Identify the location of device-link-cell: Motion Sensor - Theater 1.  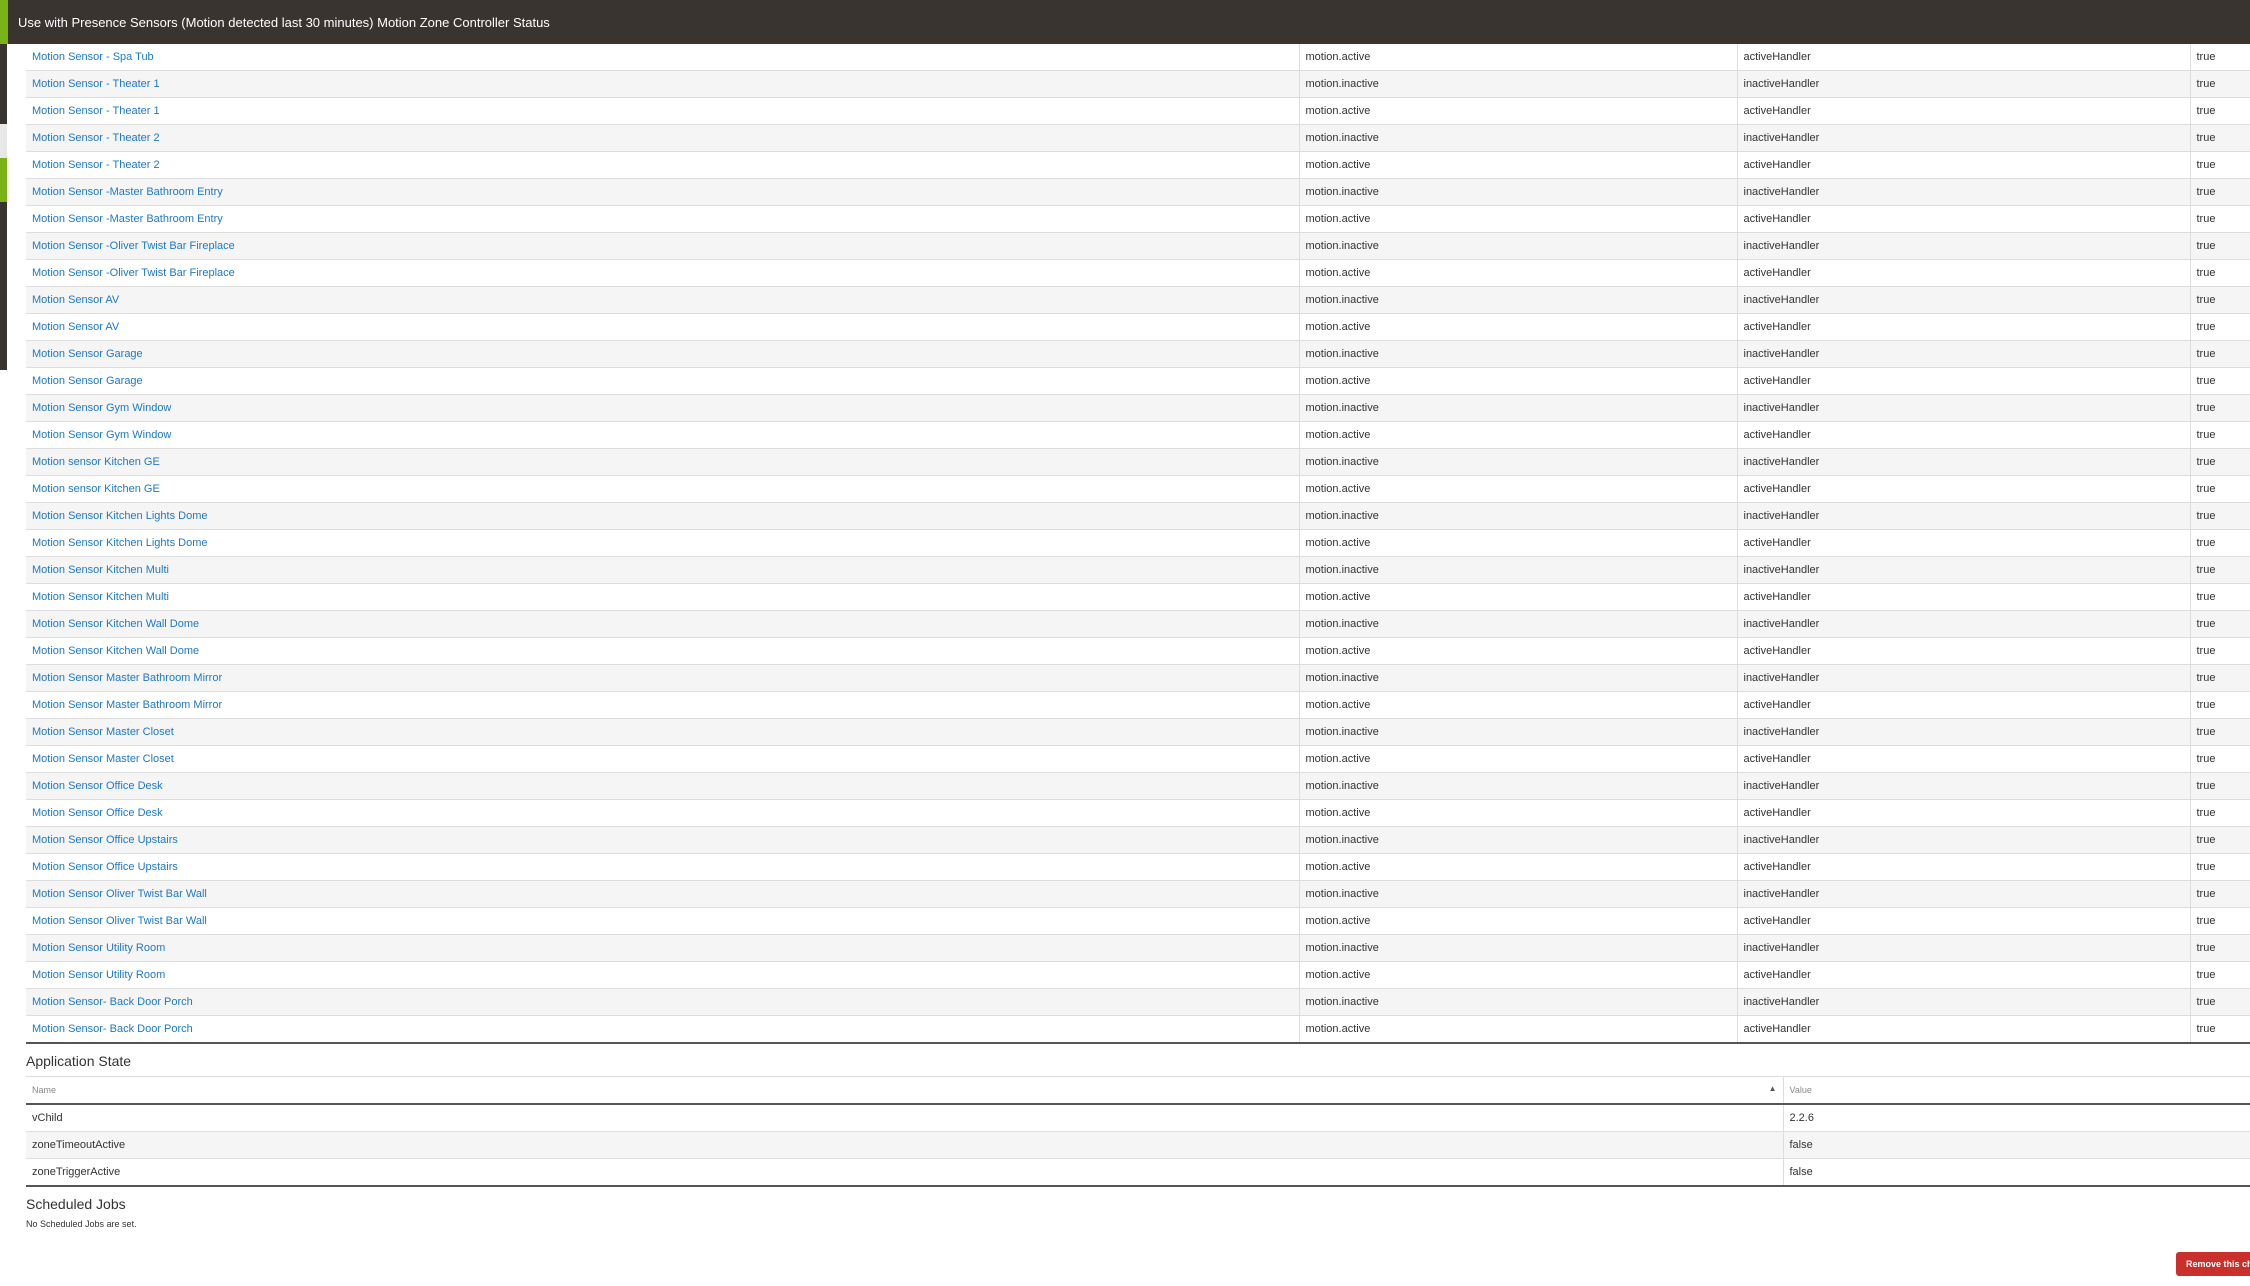
(662, 111).